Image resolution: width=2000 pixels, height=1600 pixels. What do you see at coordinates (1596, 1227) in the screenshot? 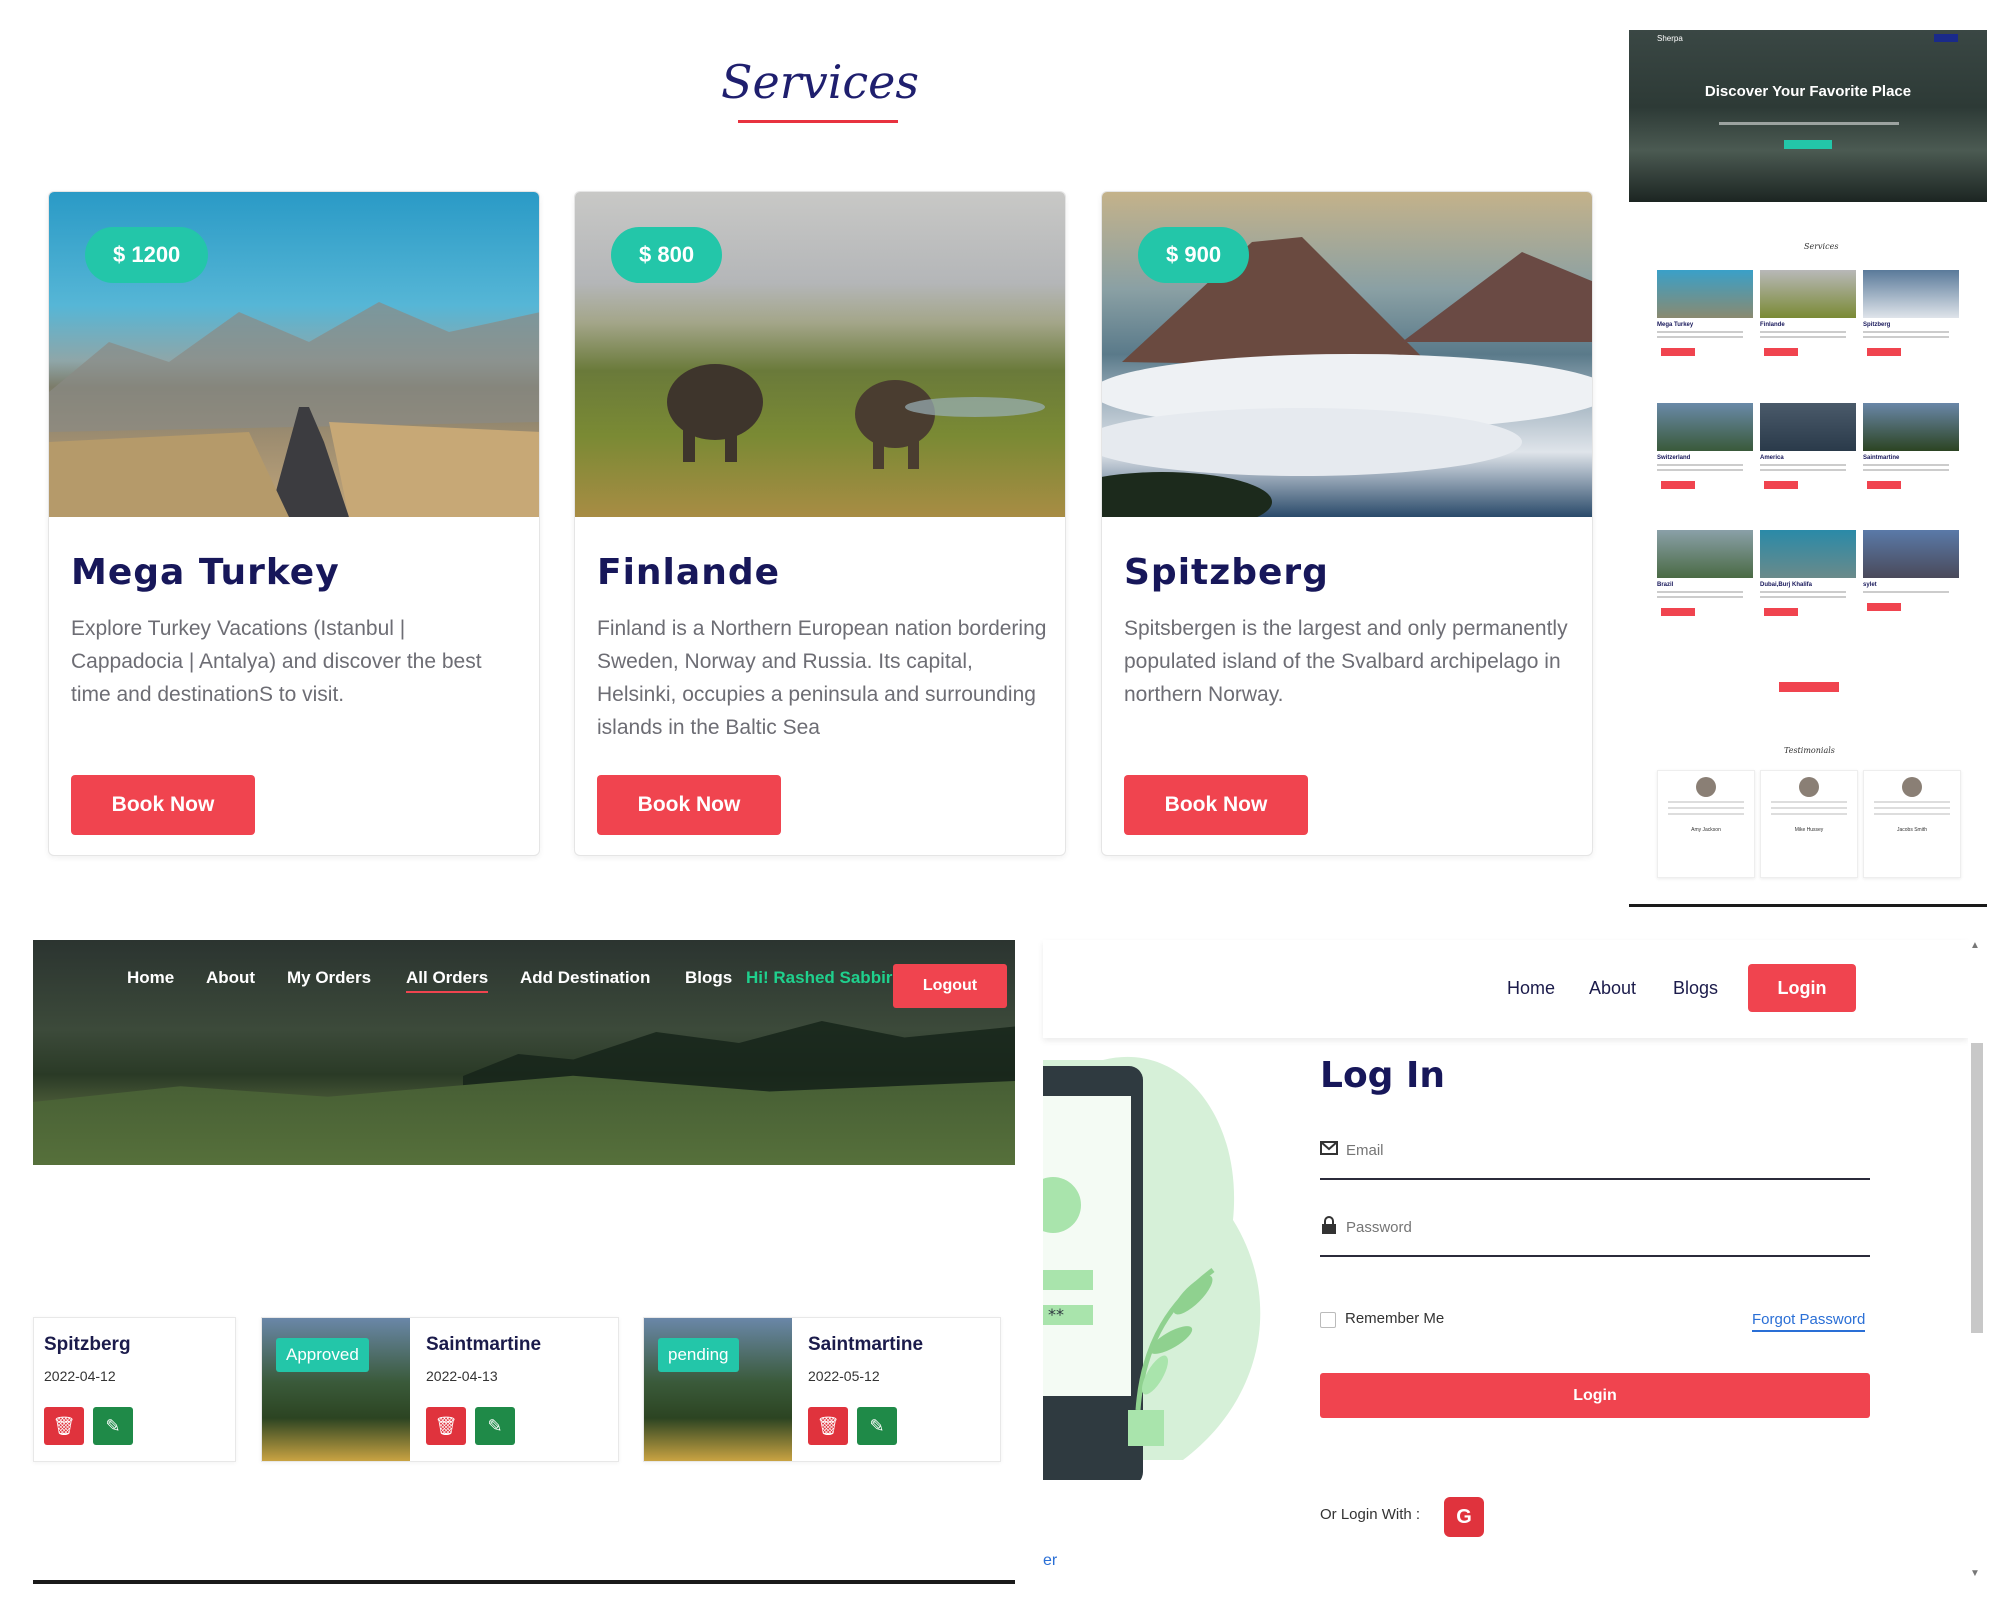
I see `password-input` at bounding box center [1596, 1227].